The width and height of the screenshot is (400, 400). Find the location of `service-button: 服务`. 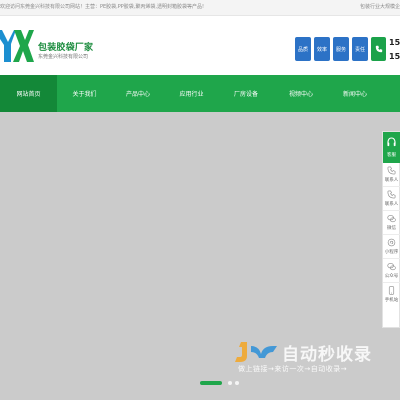

service-button: 服务 is located at coordinates (341, 49).